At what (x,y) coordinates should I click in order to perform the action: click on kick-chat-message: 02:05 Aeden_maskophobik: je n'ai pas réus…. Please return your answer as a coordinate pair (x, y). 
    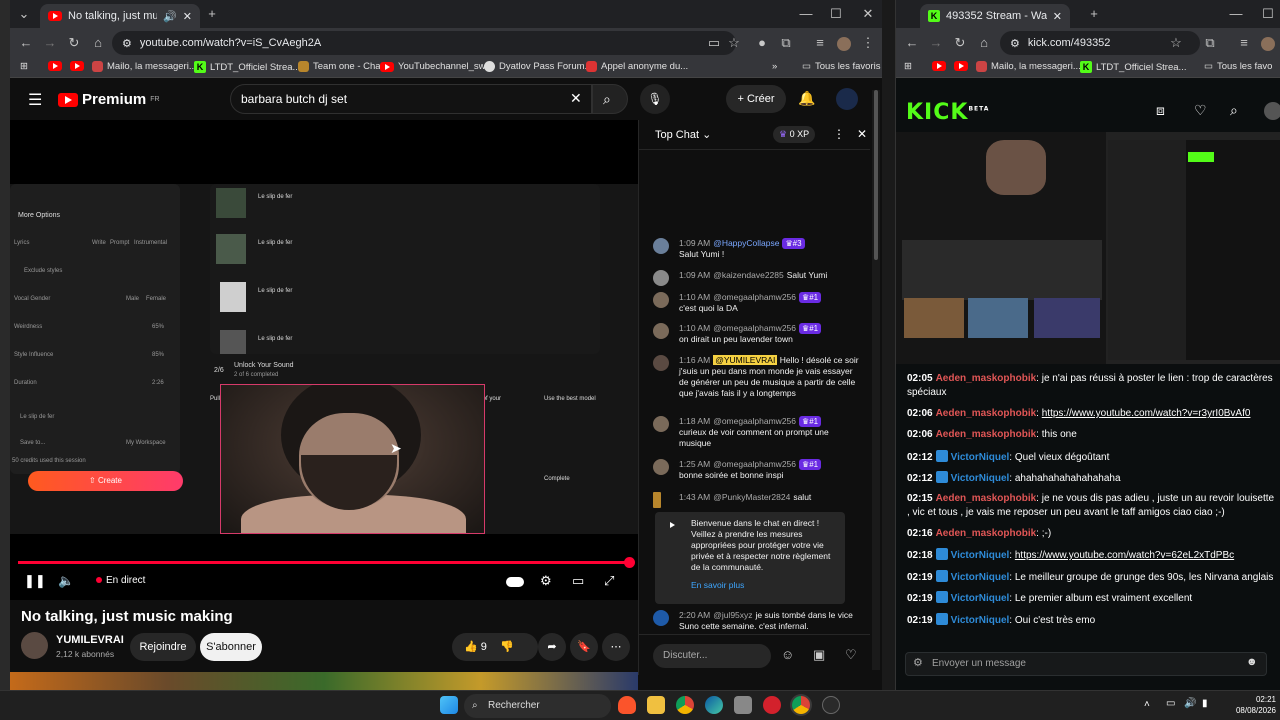
    Looking at the image, I should click on (1091, 386).